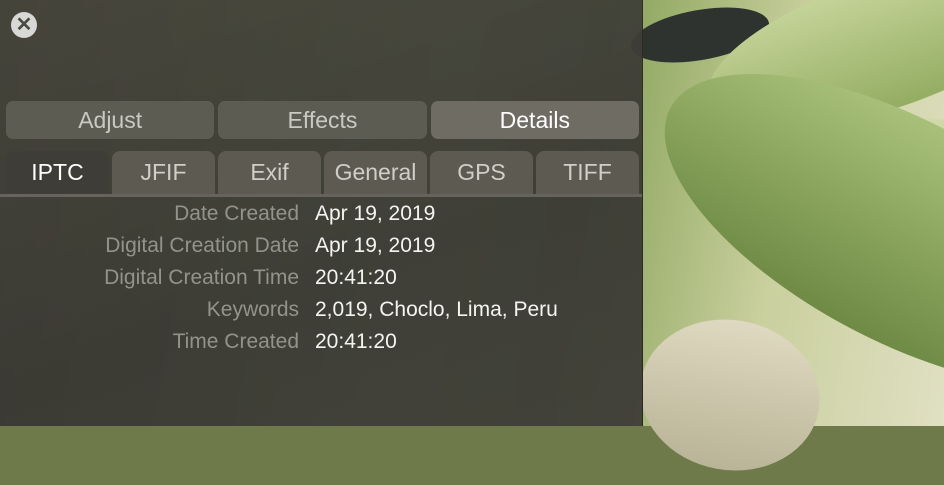 The height and width of the screenshot is (485, 944). What do you see at coordinates (321, 195) in the screenshot?
I see `tab-divider` at bounding box center [321, 195].